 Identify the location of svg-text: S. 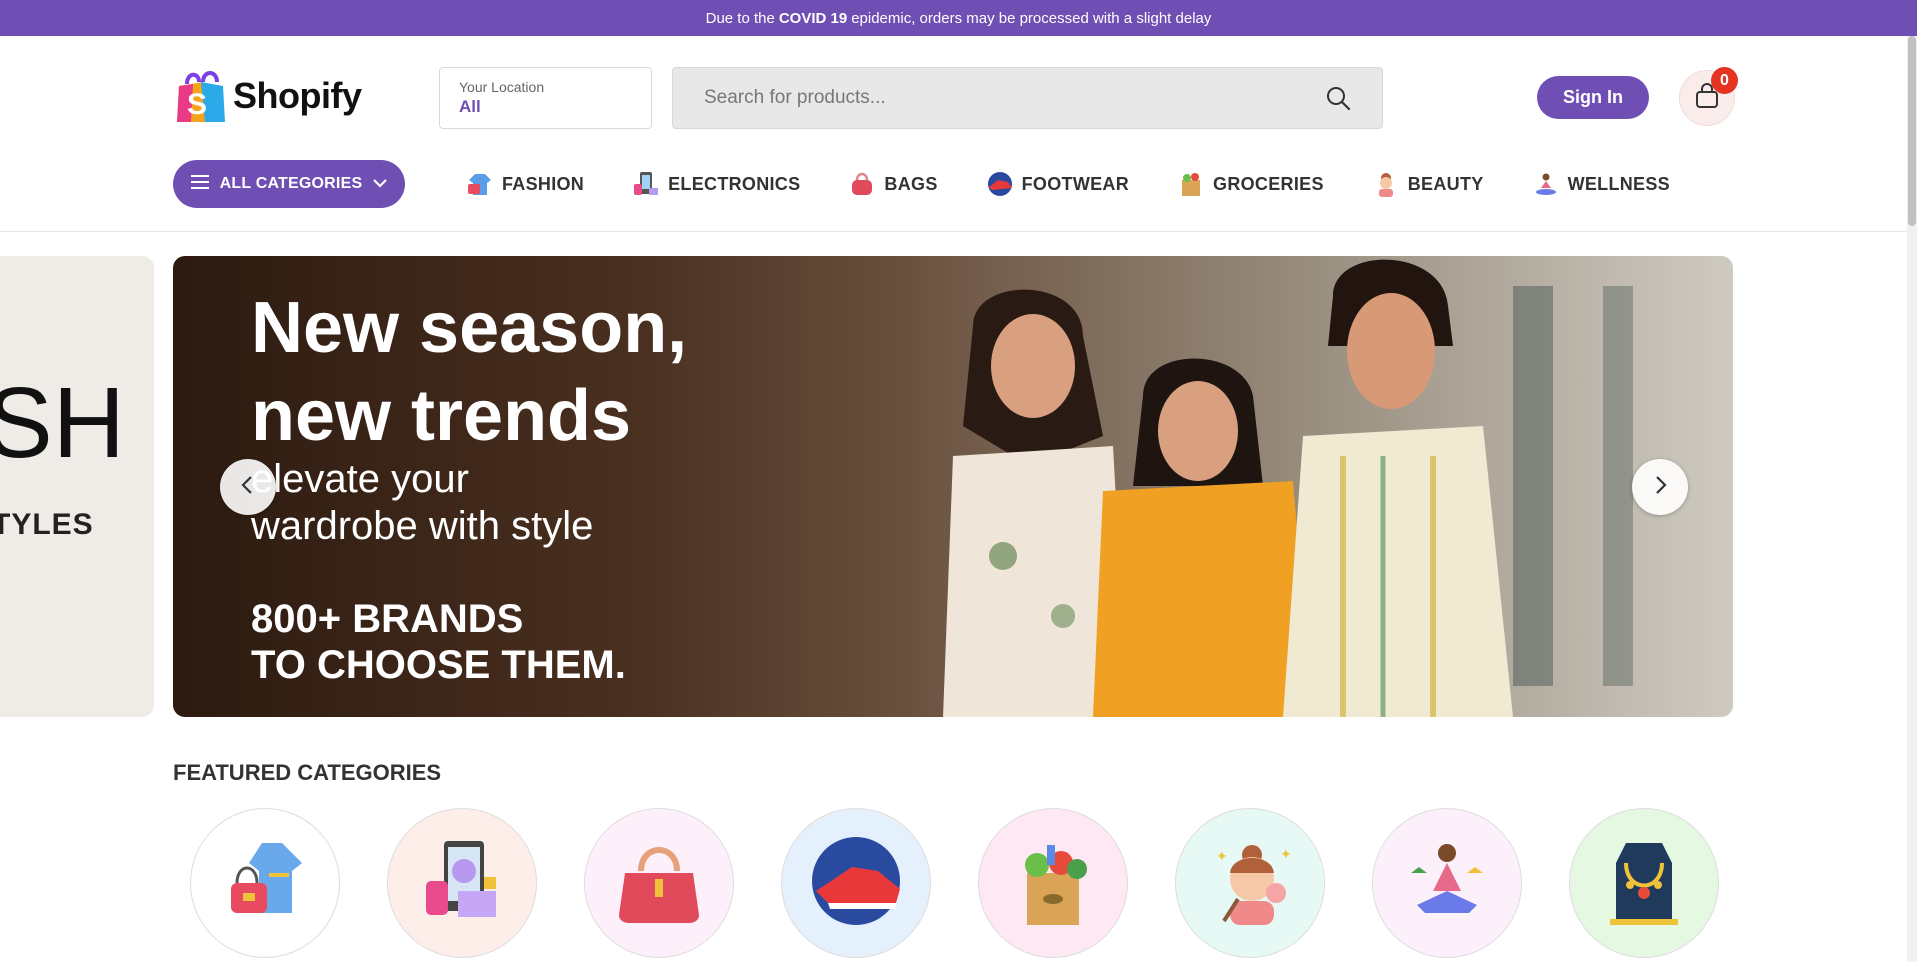
(197, 104).